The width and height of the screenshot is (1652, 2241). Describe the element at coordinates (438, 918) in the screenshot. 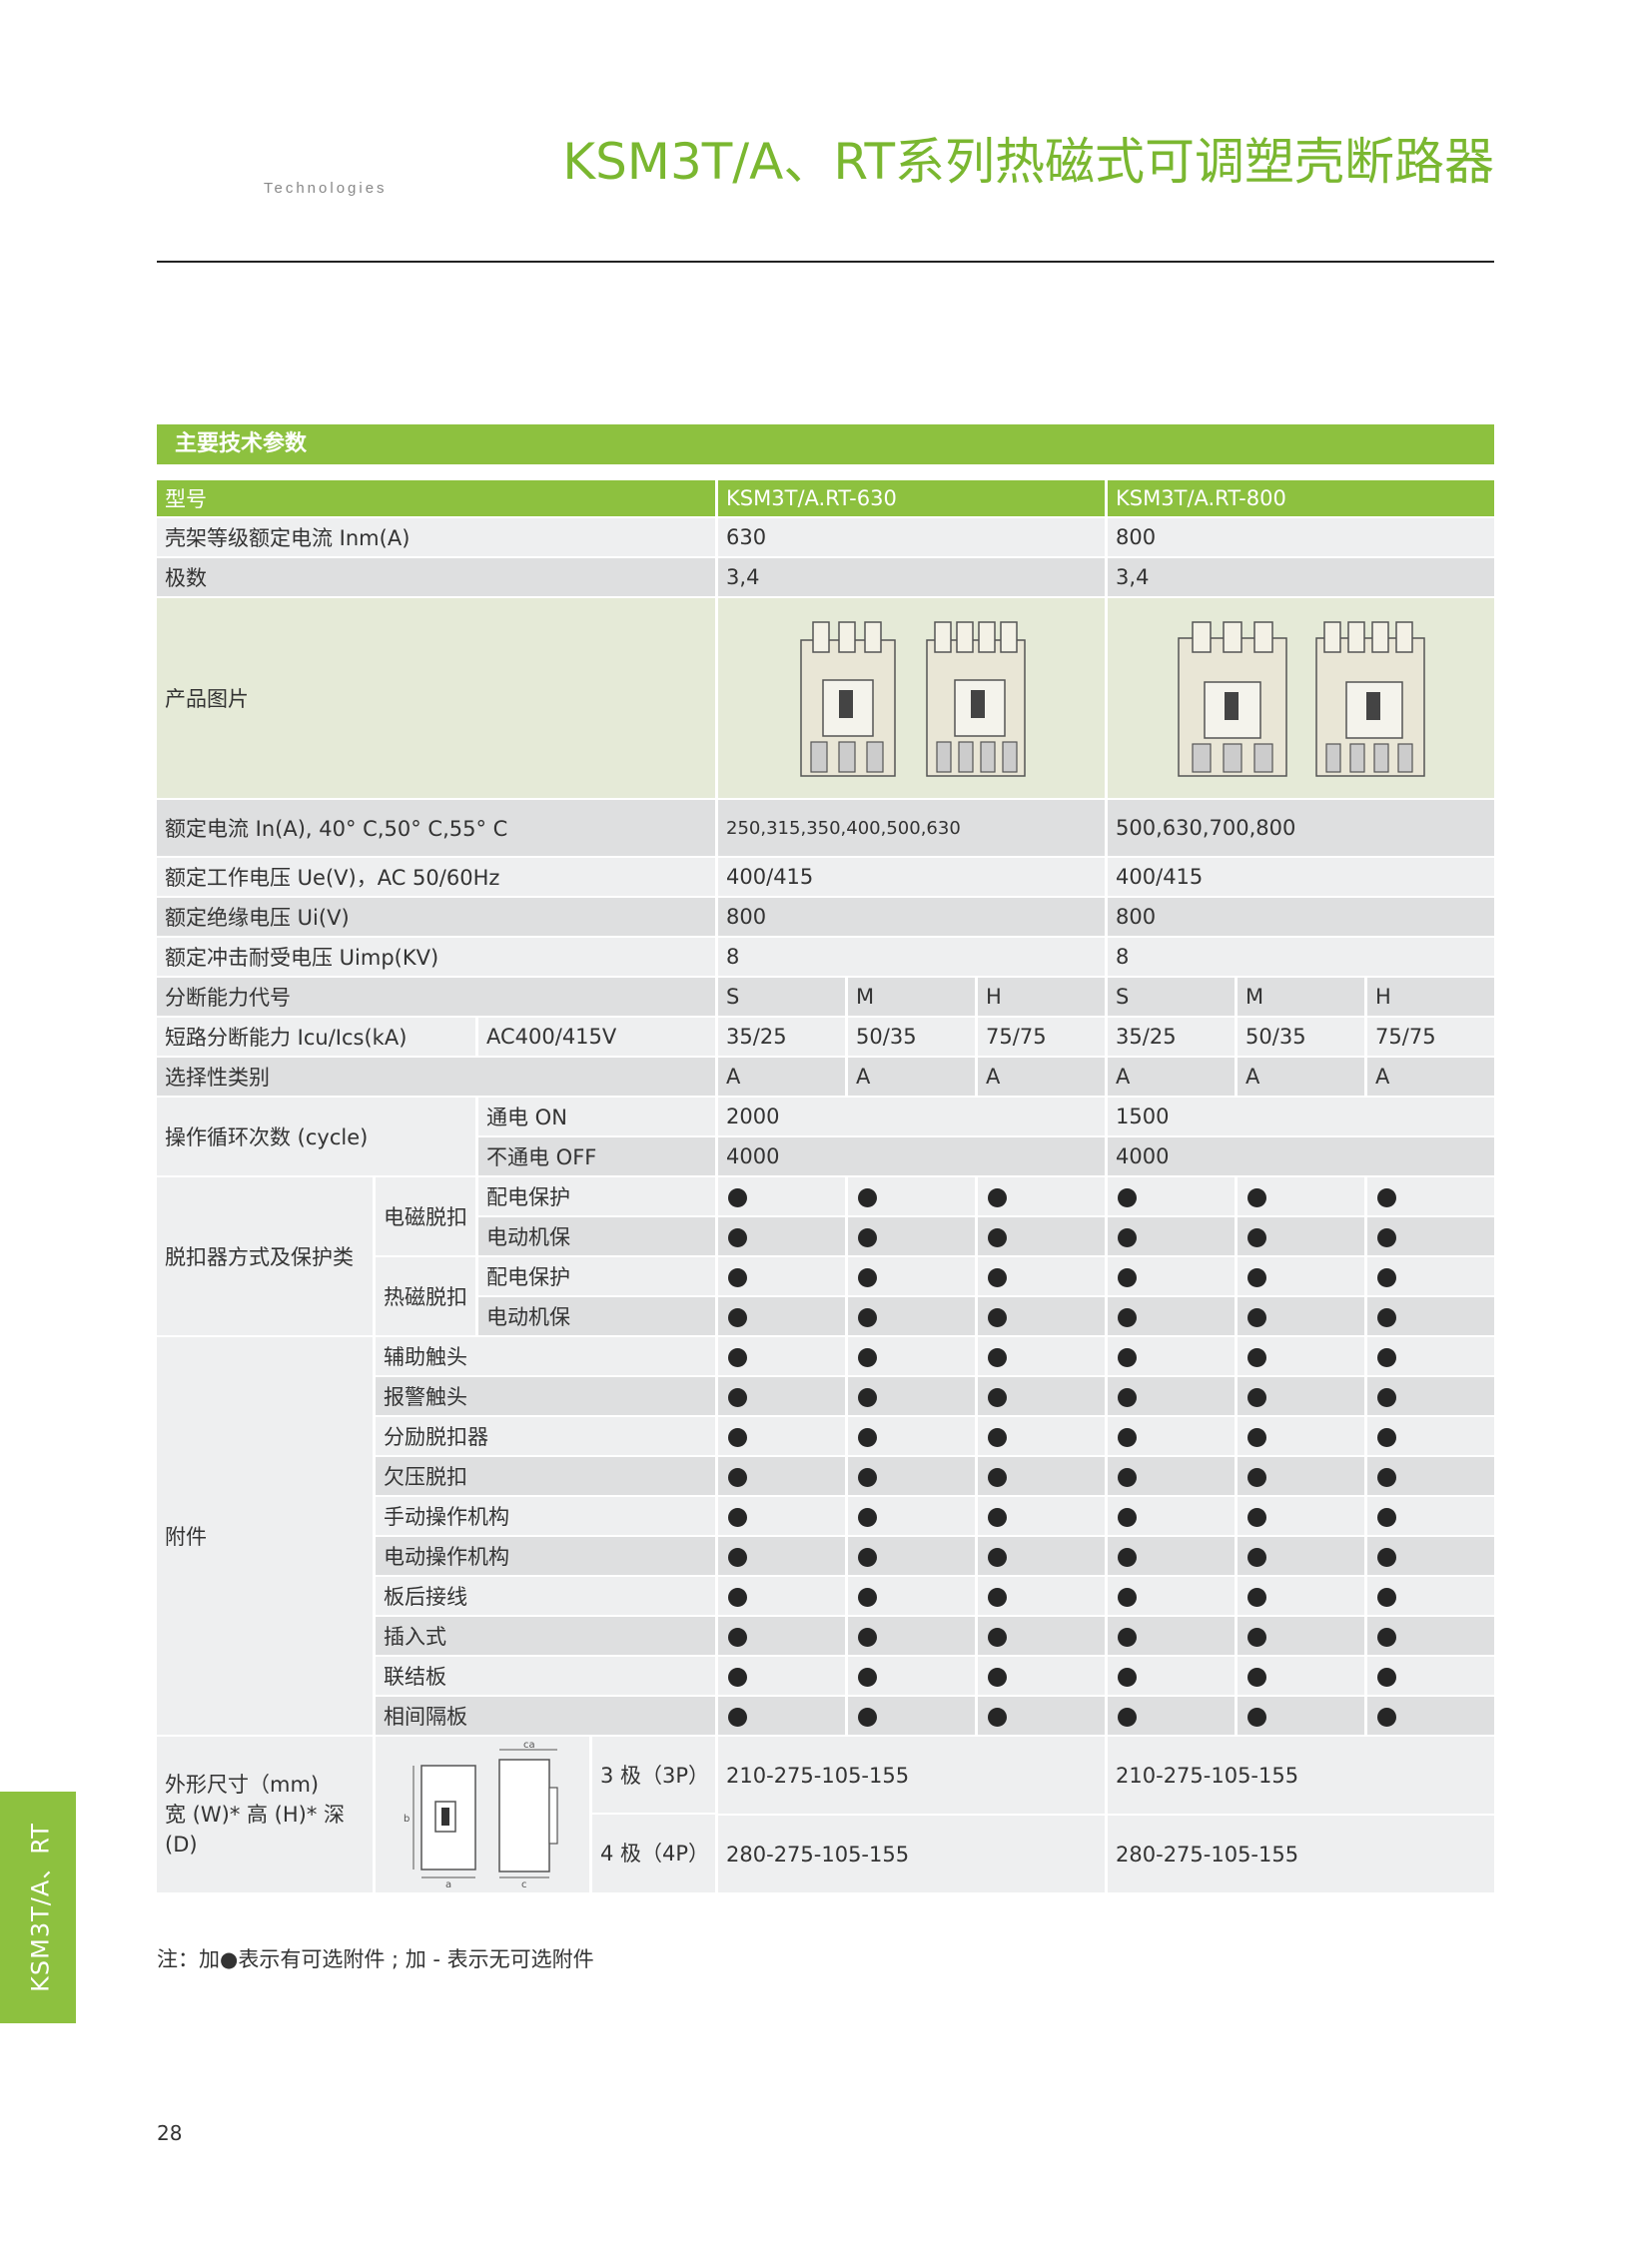

I see `row-label: 额定绝缘电压 Ui(V)` at that location.